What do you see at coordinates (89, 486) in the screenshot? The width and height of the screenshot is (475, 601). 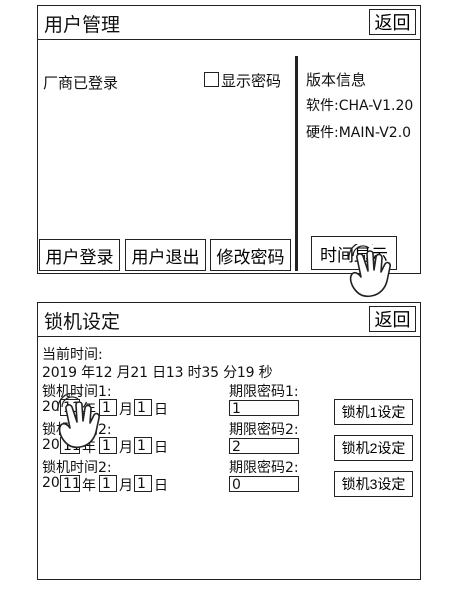 I see `lock-year-unit: 年` at bounding box center [89, 486].